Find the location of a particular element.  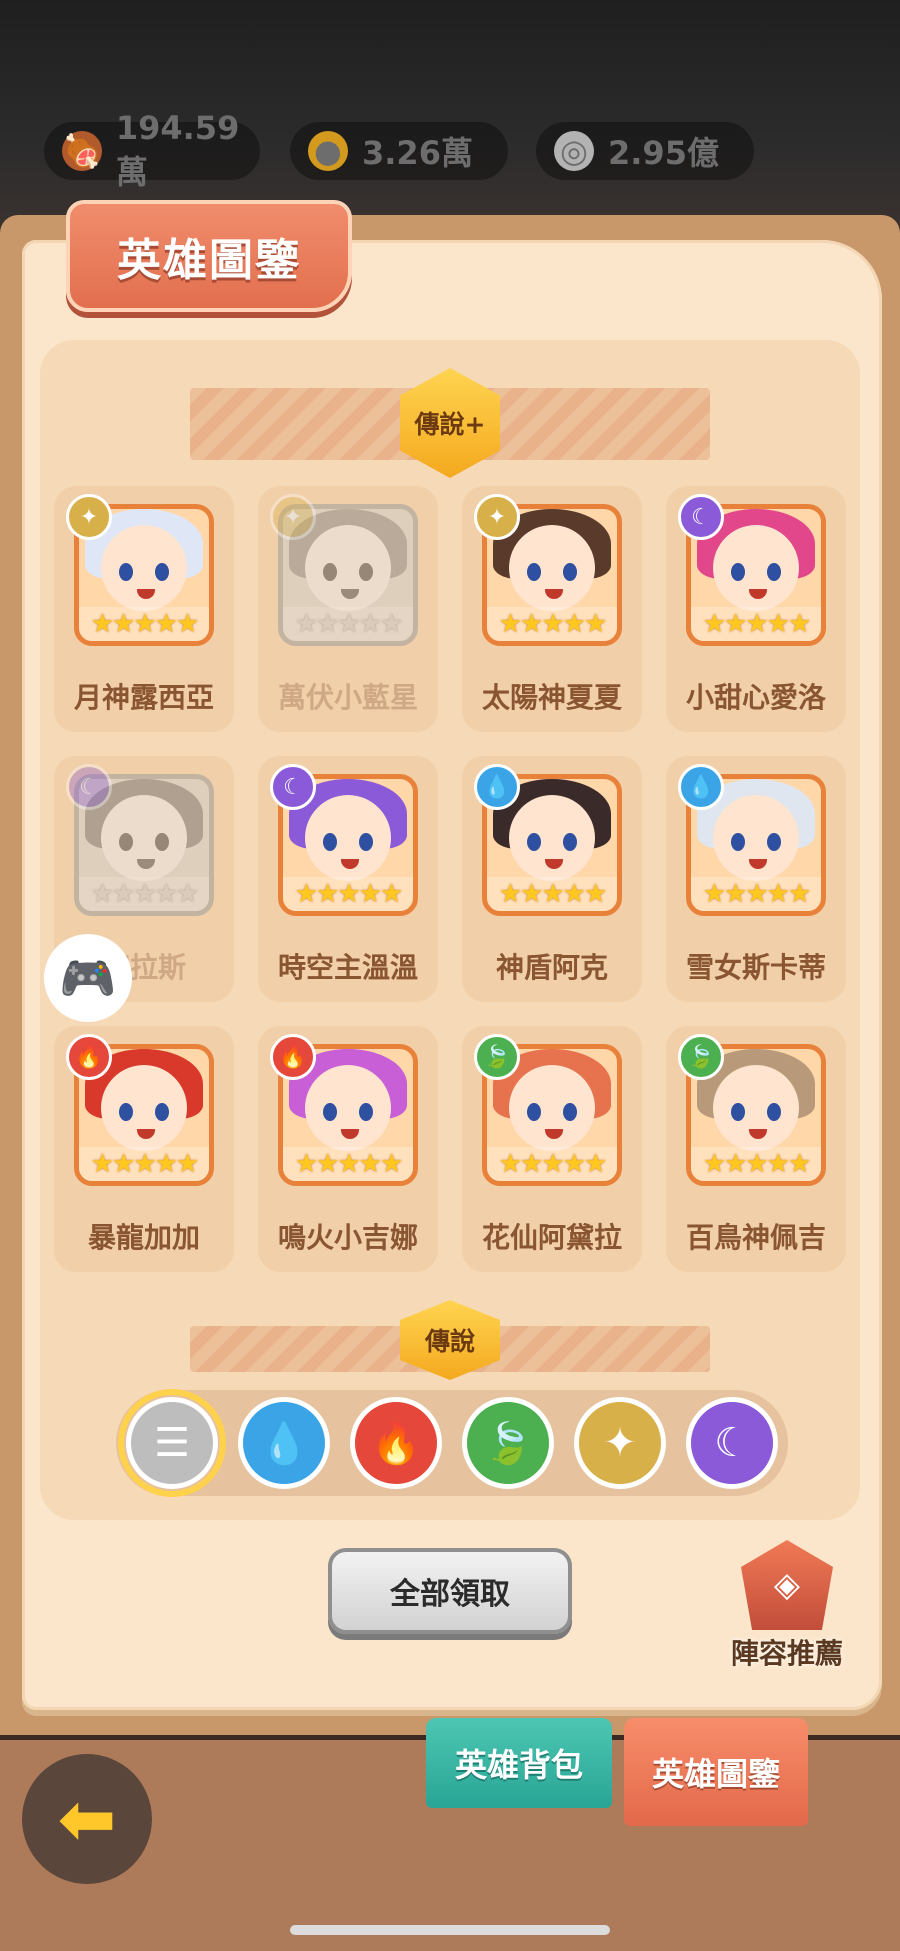

back-arrow-icon: ⬅ is located at coordinates (87, 1819).